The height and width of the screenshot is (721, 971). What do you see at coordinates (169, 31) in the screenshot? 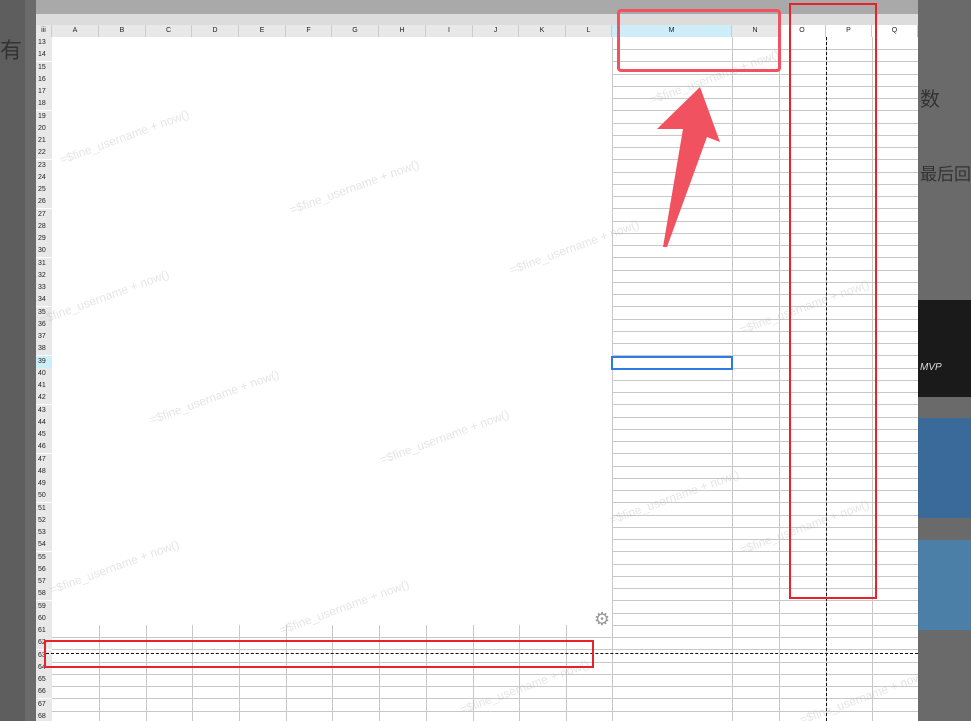
I see `column-header-c: C` at bounding box center [169, 31].